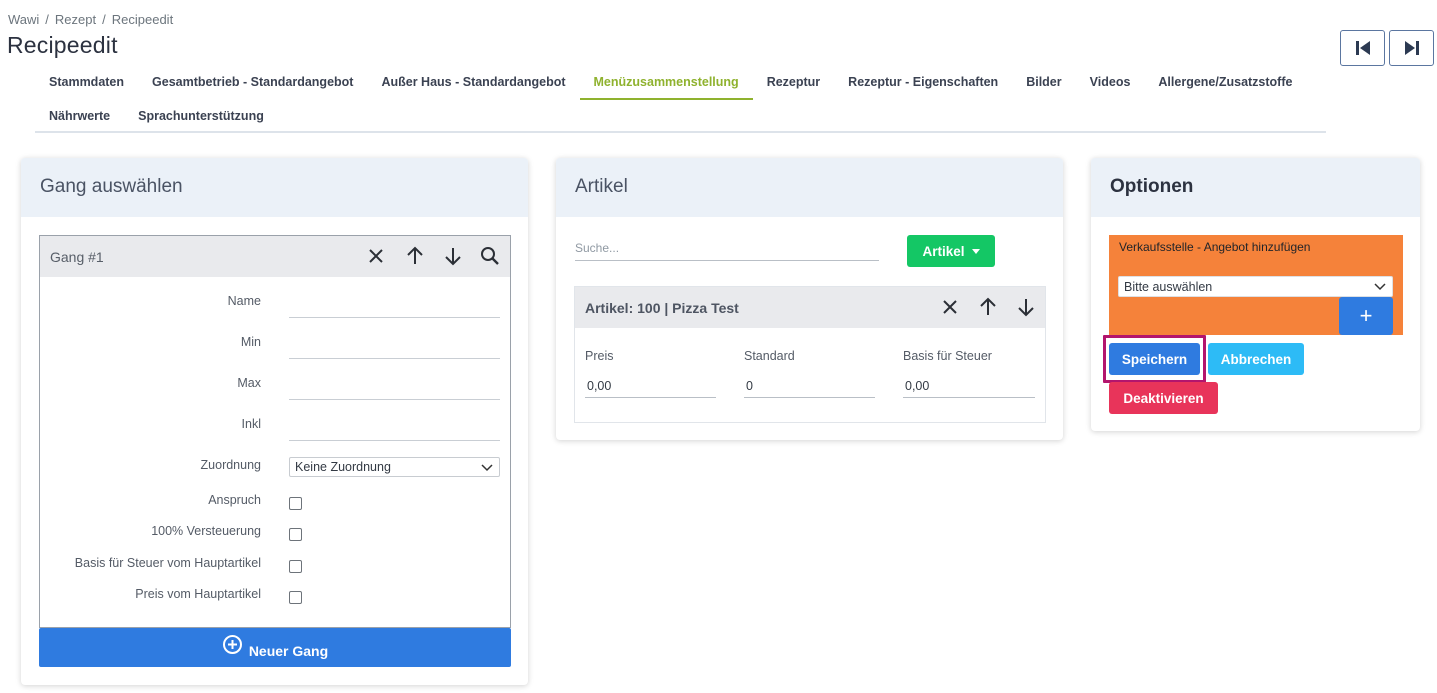 This screenshot has width=1437, height=693. I want to click on verkaufsstelle-label: Verkaufsstelle - Angebot hinzufügen, so click(1215, 247).